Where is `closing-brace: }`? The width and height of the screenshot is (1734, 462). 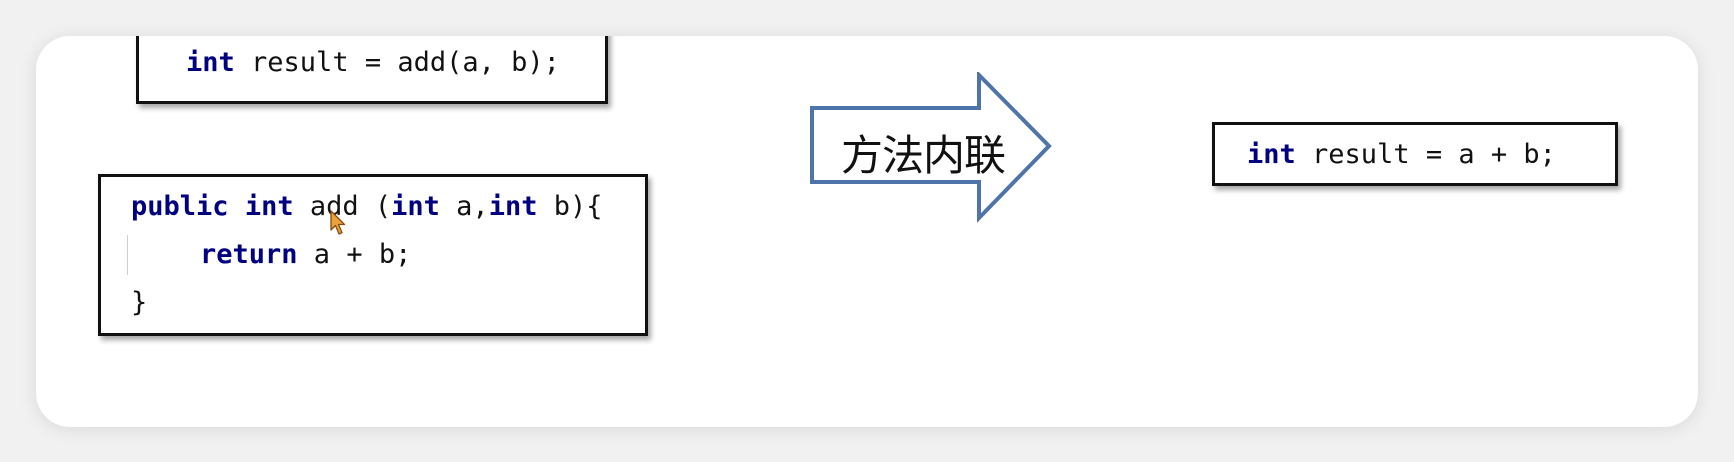
closing-brace: } is located at coordinates (139, 302).